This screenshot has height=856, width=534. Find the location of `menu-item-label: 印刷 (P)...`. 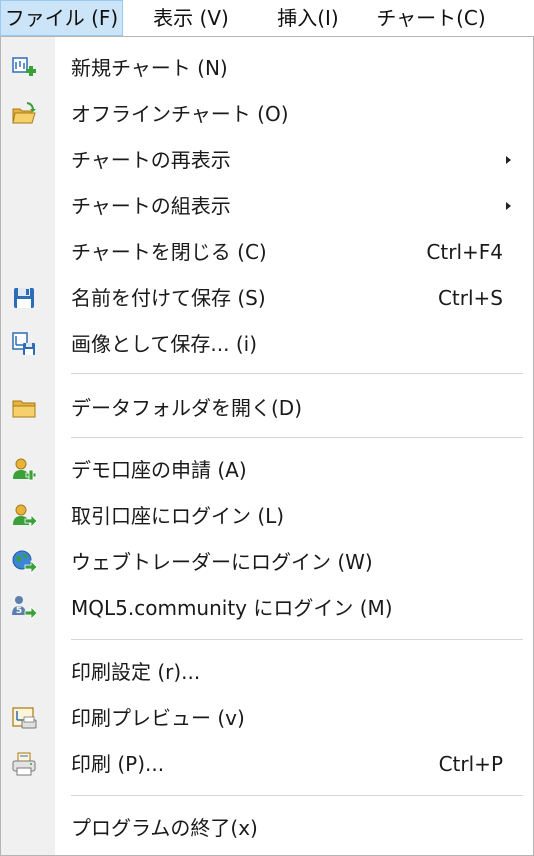

menu-item-label: 印刷 (P)... is located at coordinates (118, 764).